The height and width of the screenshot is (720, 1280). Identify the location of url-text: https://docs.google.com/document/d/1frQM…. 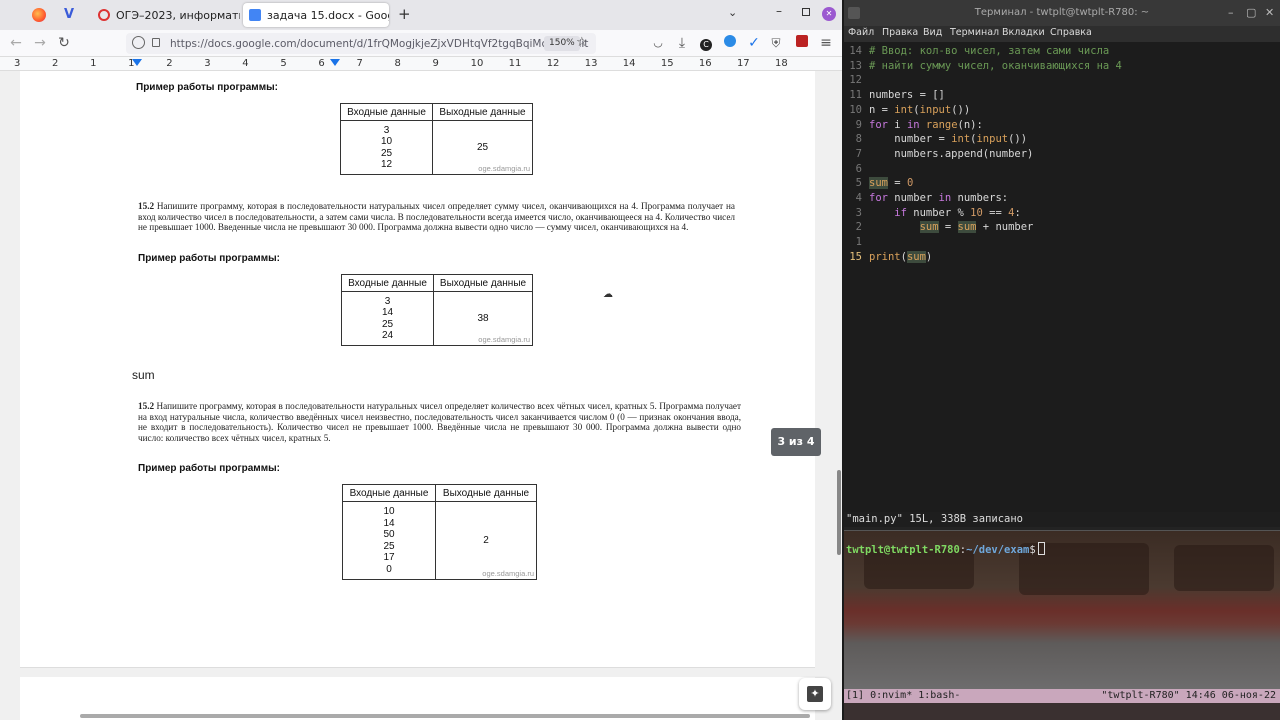
(379, 43).